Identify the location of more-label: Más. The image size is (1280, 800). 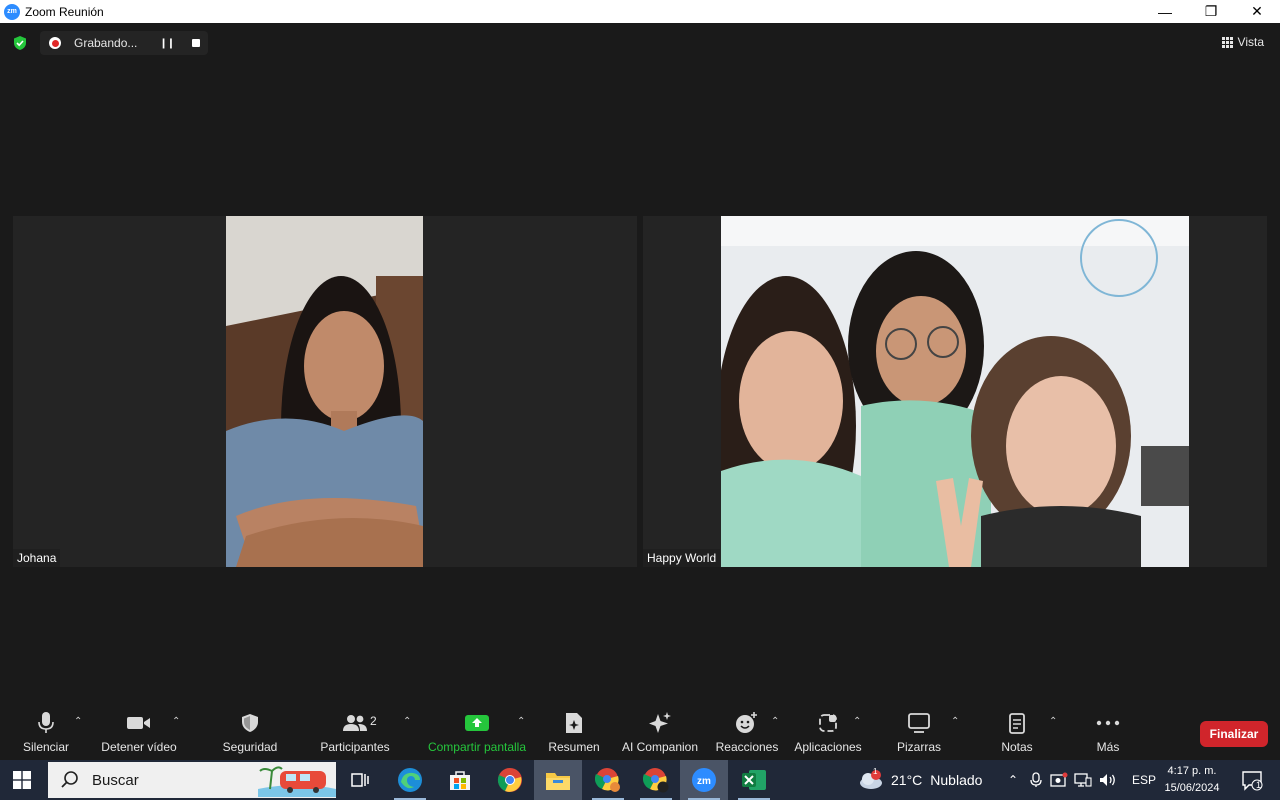
(1108, 747).